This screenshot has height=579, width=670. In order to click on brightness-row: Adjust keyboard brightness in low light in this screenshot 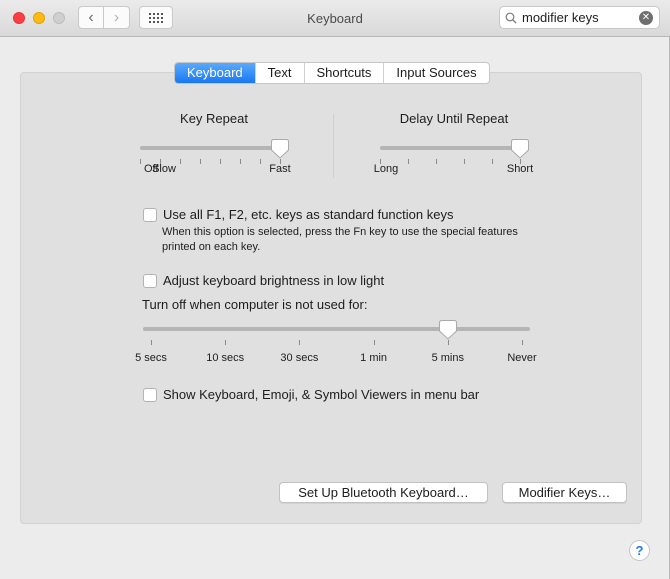, I will do `click(263, 280)`.